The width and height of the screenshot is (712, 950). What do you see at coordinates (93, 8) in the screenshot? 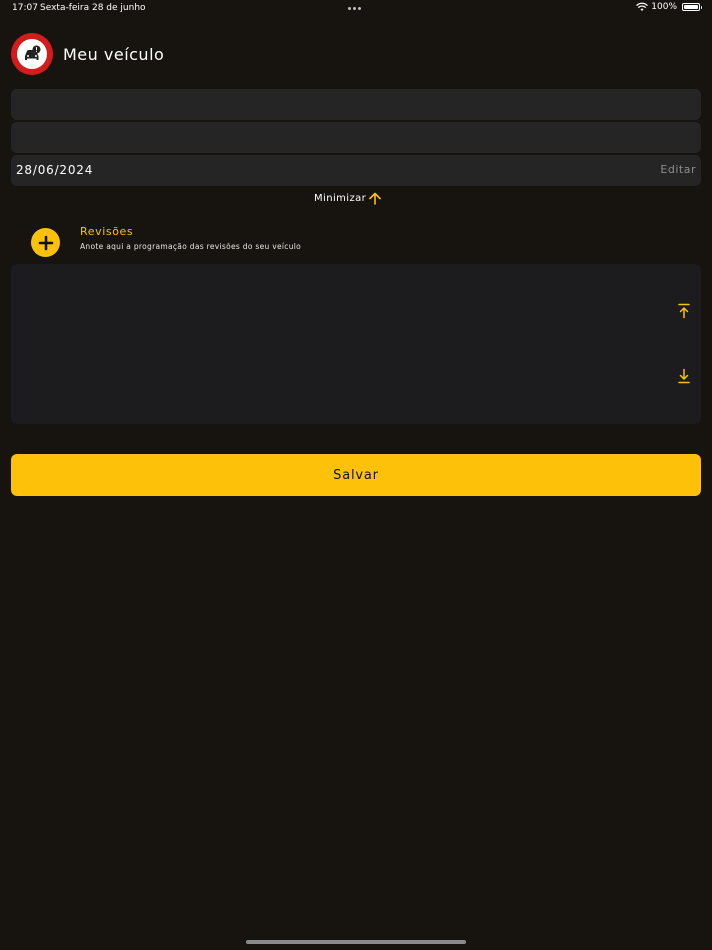
I see `status-date: Sexta-feira 28 de junho` at bounding box center [93, 8].